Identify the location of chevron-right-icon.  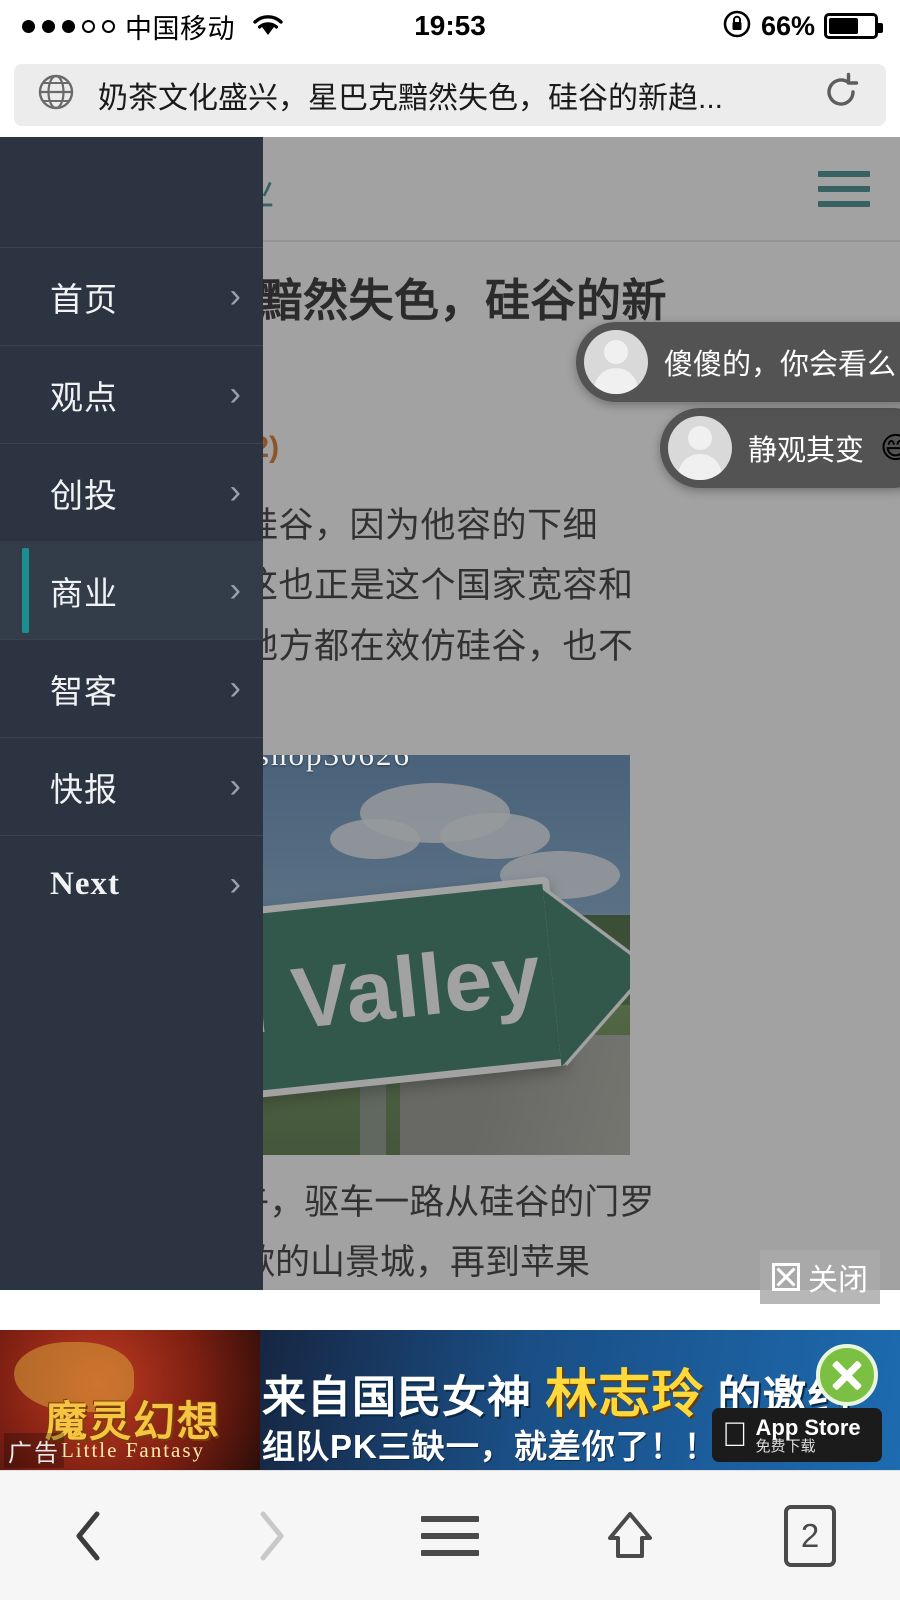
(272, 1535).